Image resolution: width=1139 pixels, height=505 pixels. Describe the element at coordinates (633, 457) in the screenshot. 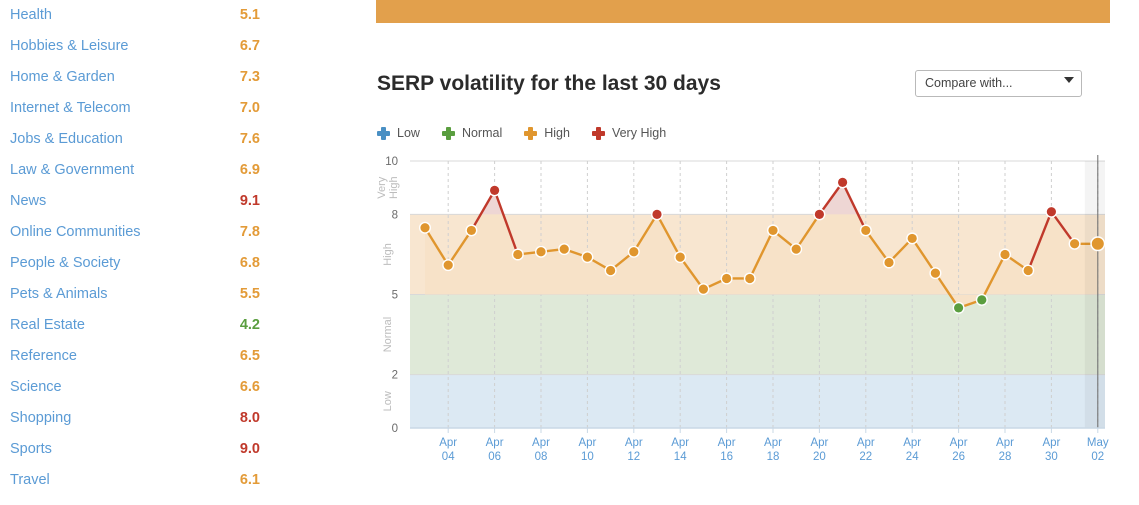

I see `x-axis-tick-label: 12` at that location.